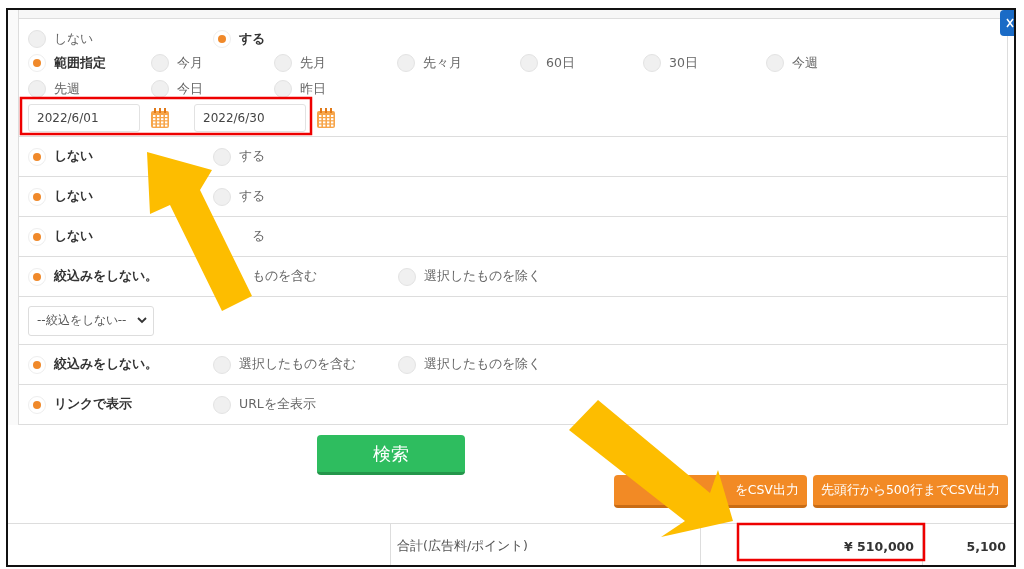 This screenshot has height=569, width=1024. I want to click on option-label: 60日, so click(560, 63).